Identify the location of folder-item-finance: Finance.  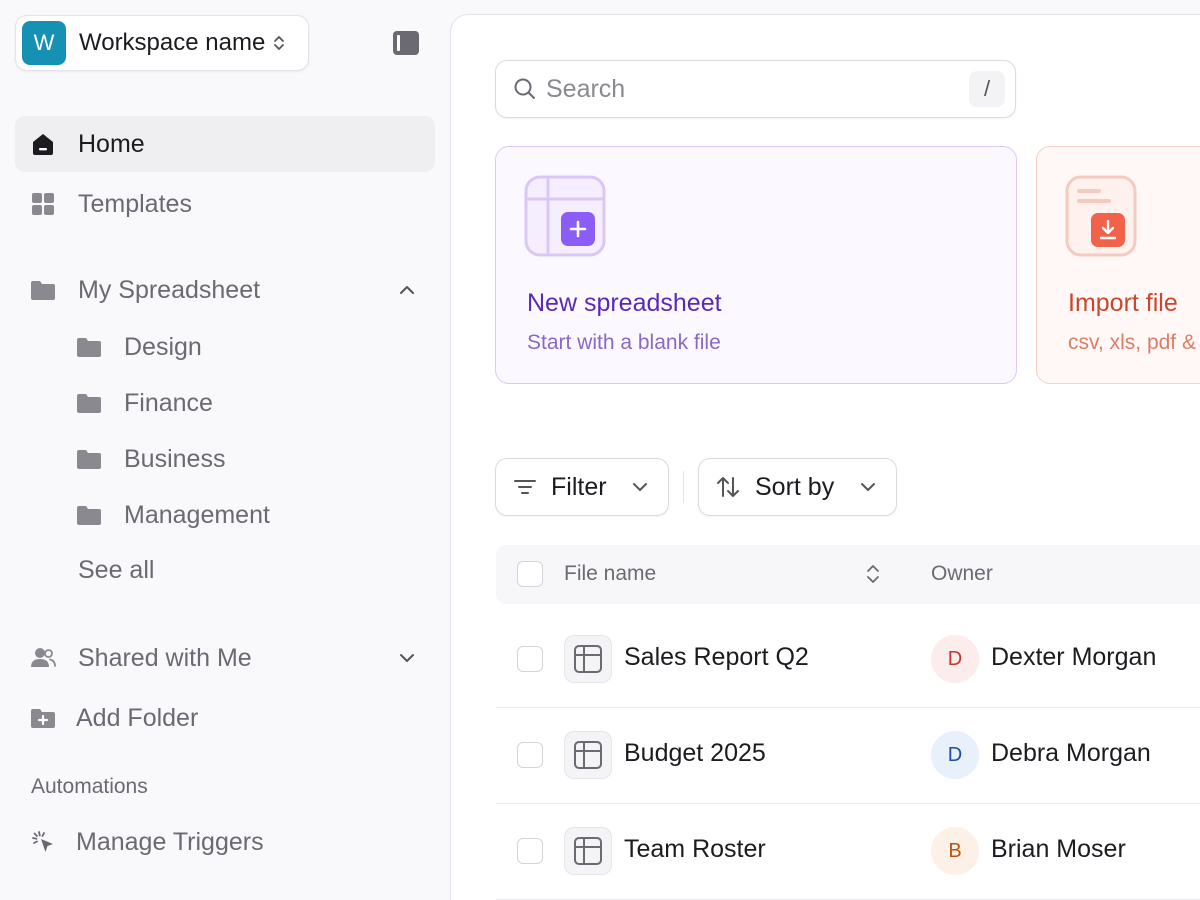
(242, 403).